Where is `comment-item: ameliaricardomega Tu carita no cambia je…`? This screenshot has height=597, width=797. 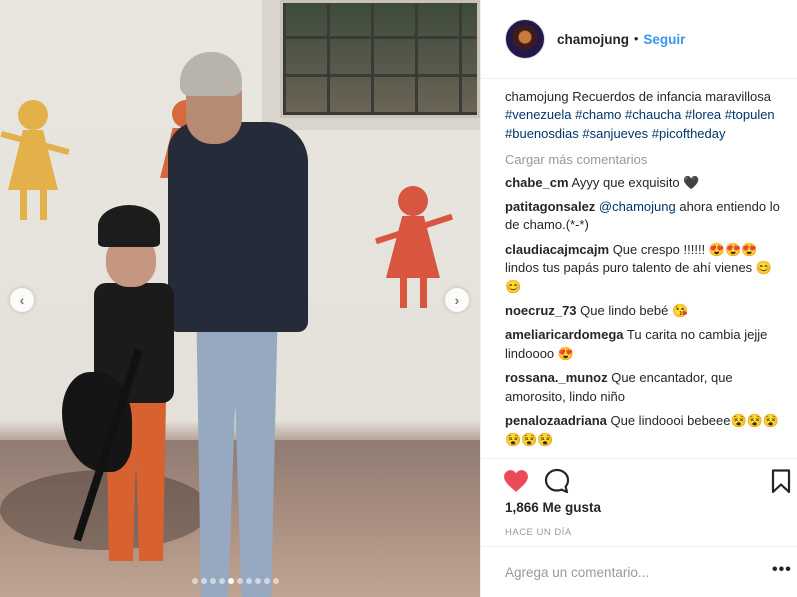
comment-item: ameliaricardomega Tu carita no cambia je… is located at coordinates (645, 344).